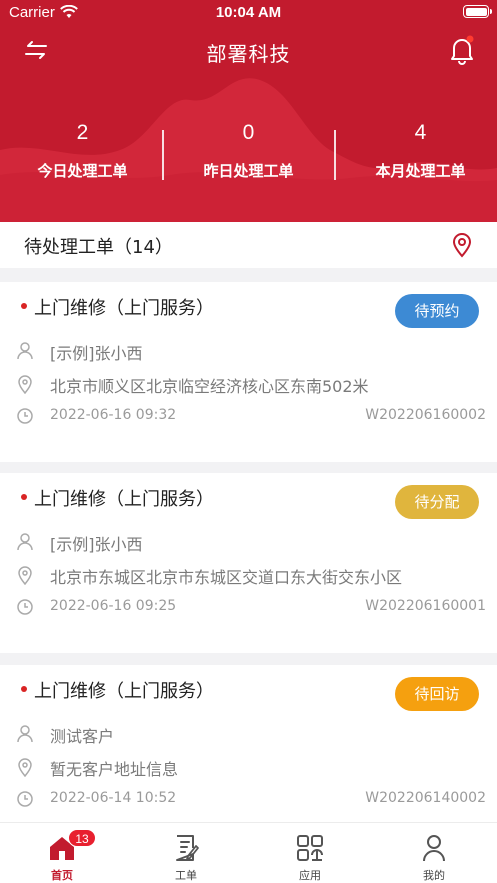 This screenshot has height=883, width=497. What do you see at coordinates (417, 149) in the screenshot?
I see `stat-month: 4 本月处理工单` at bounding box center [417, 149].